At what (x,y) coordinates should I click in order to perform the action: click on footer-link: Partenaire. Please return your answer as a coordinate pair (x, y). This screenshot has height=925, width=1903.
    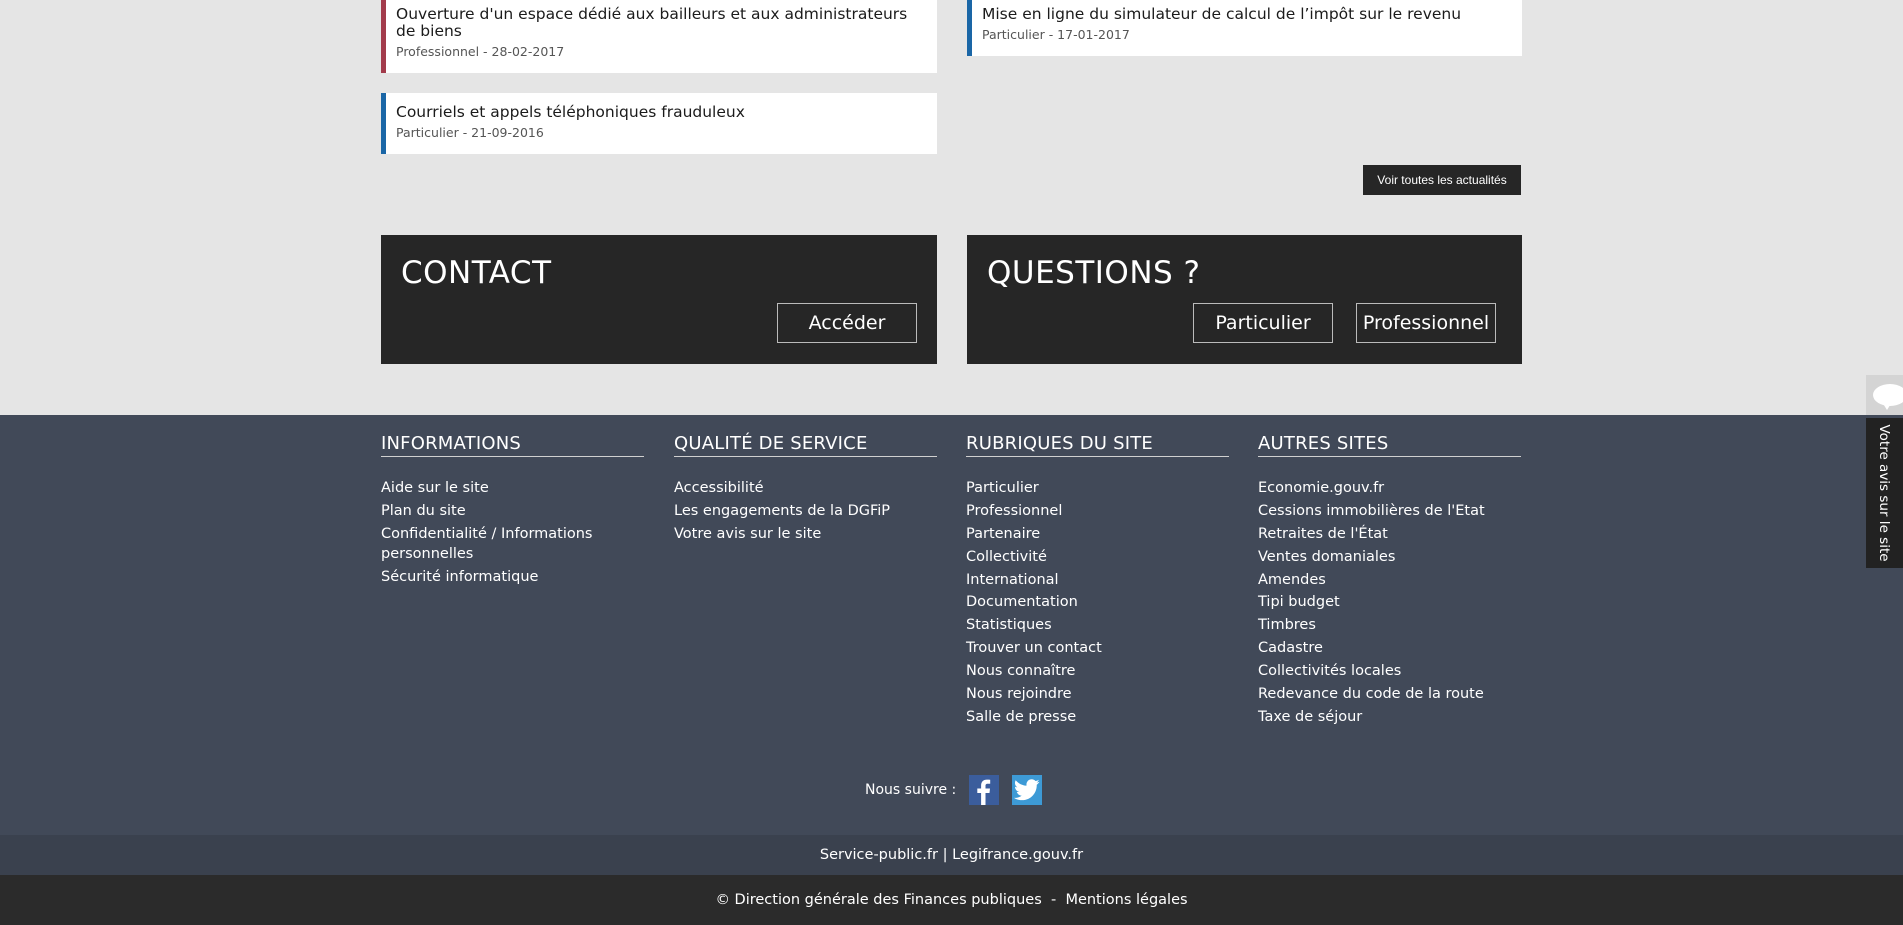
    Looking at the image, I should click on (1097, 534).